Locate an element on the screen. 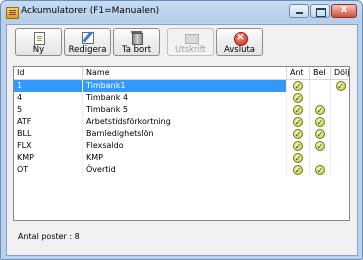  cell-id: 1 is located at coordinates (48, 86).